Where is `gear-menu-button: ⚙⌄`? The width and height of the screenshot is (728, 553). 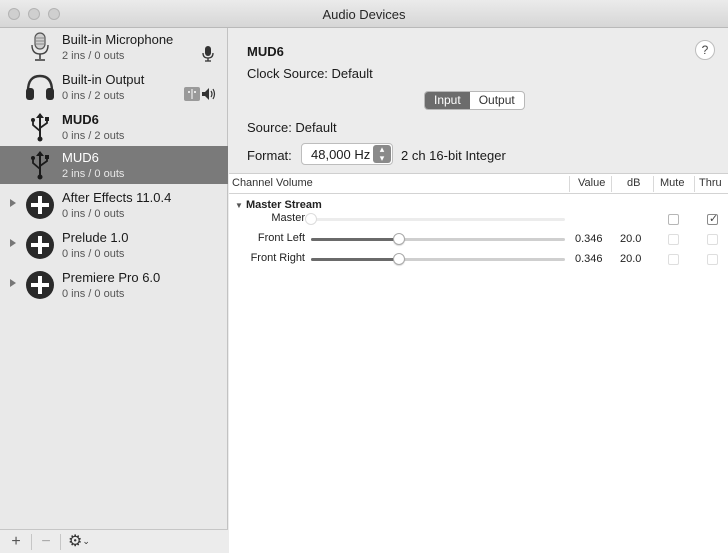 gear-menu-button: ⚙⌄ is located at coordinates (79, 541).